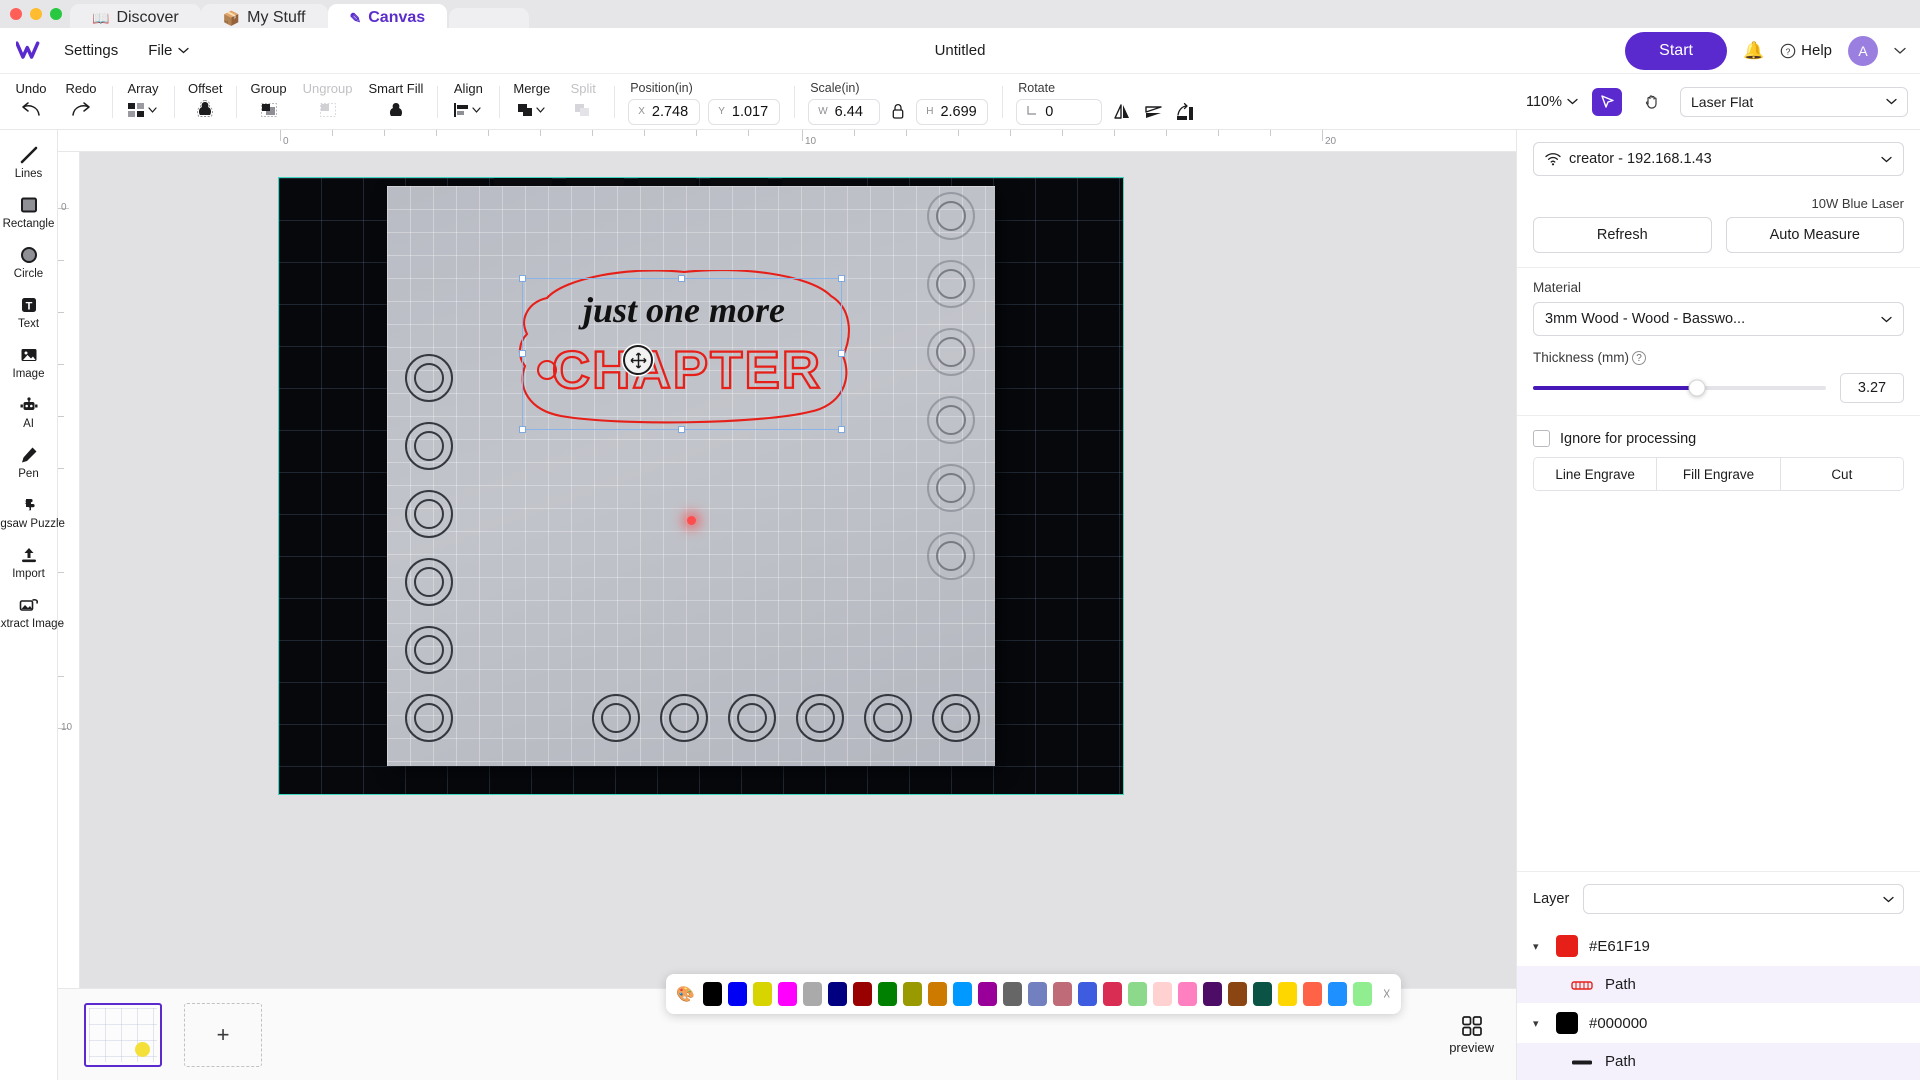 This screenshot has height=1080, width=1920. I want to click on tool-circle: Circle, so click(29, 262).